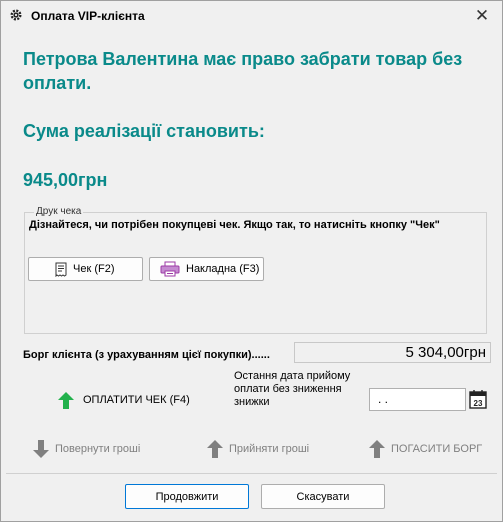 The width and height of the screenshot is (503, 522). I want to click on receipt-icon, so click(61, 269).